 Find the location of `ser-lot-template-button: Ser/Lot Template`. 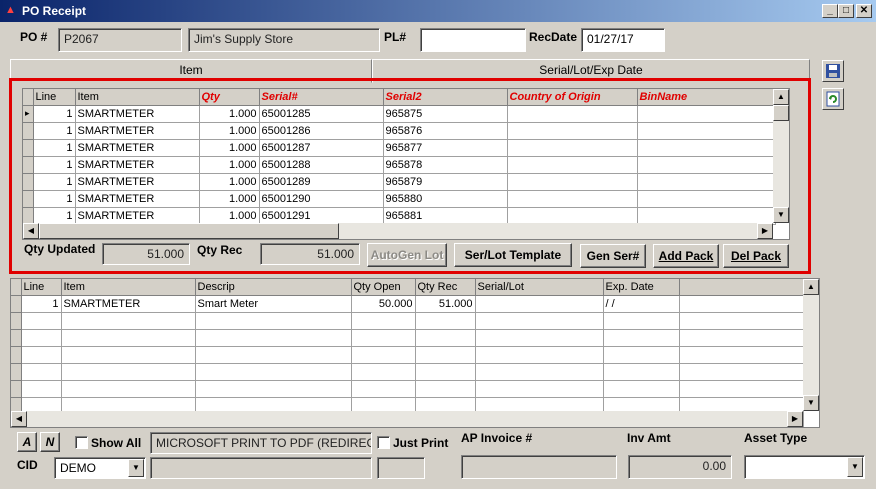

ser-lot-template-button: Ser/Lot Template is located at coordinates (513, 255).